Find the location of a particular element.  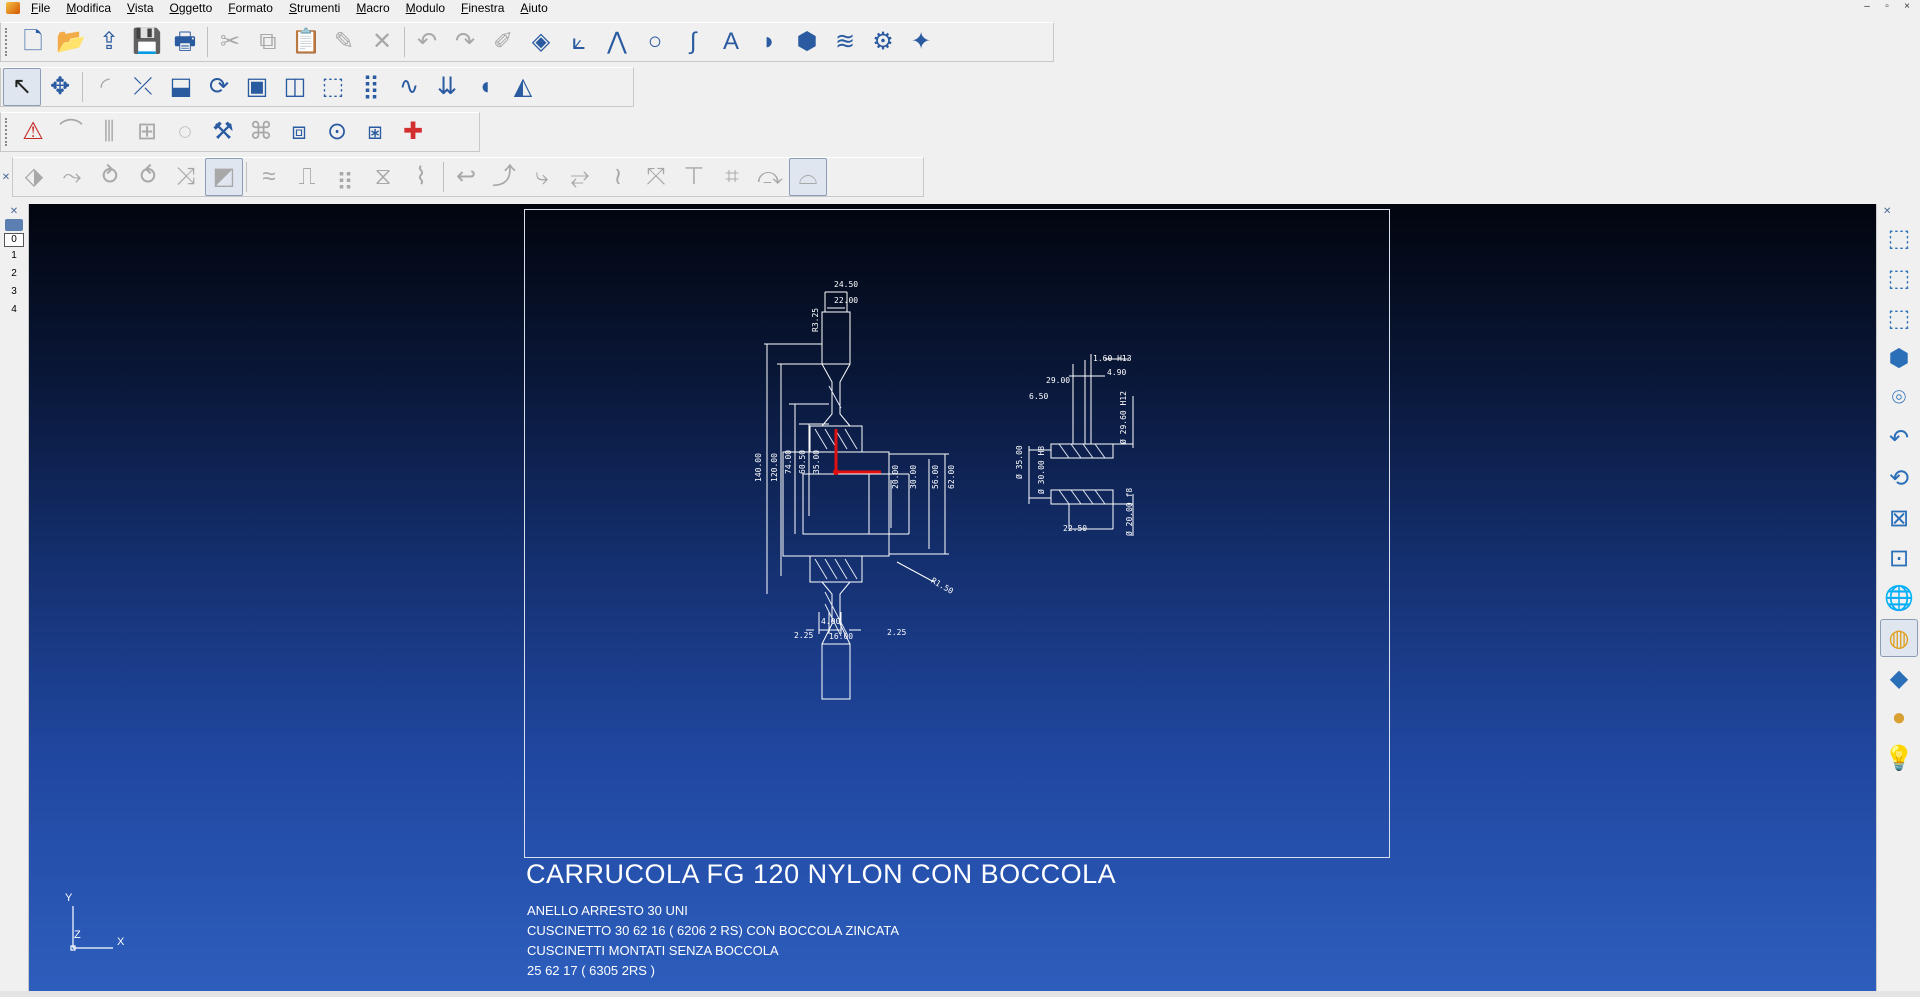

surface-tool-5-icon: ⤨ is located at coordinates (186, 177).